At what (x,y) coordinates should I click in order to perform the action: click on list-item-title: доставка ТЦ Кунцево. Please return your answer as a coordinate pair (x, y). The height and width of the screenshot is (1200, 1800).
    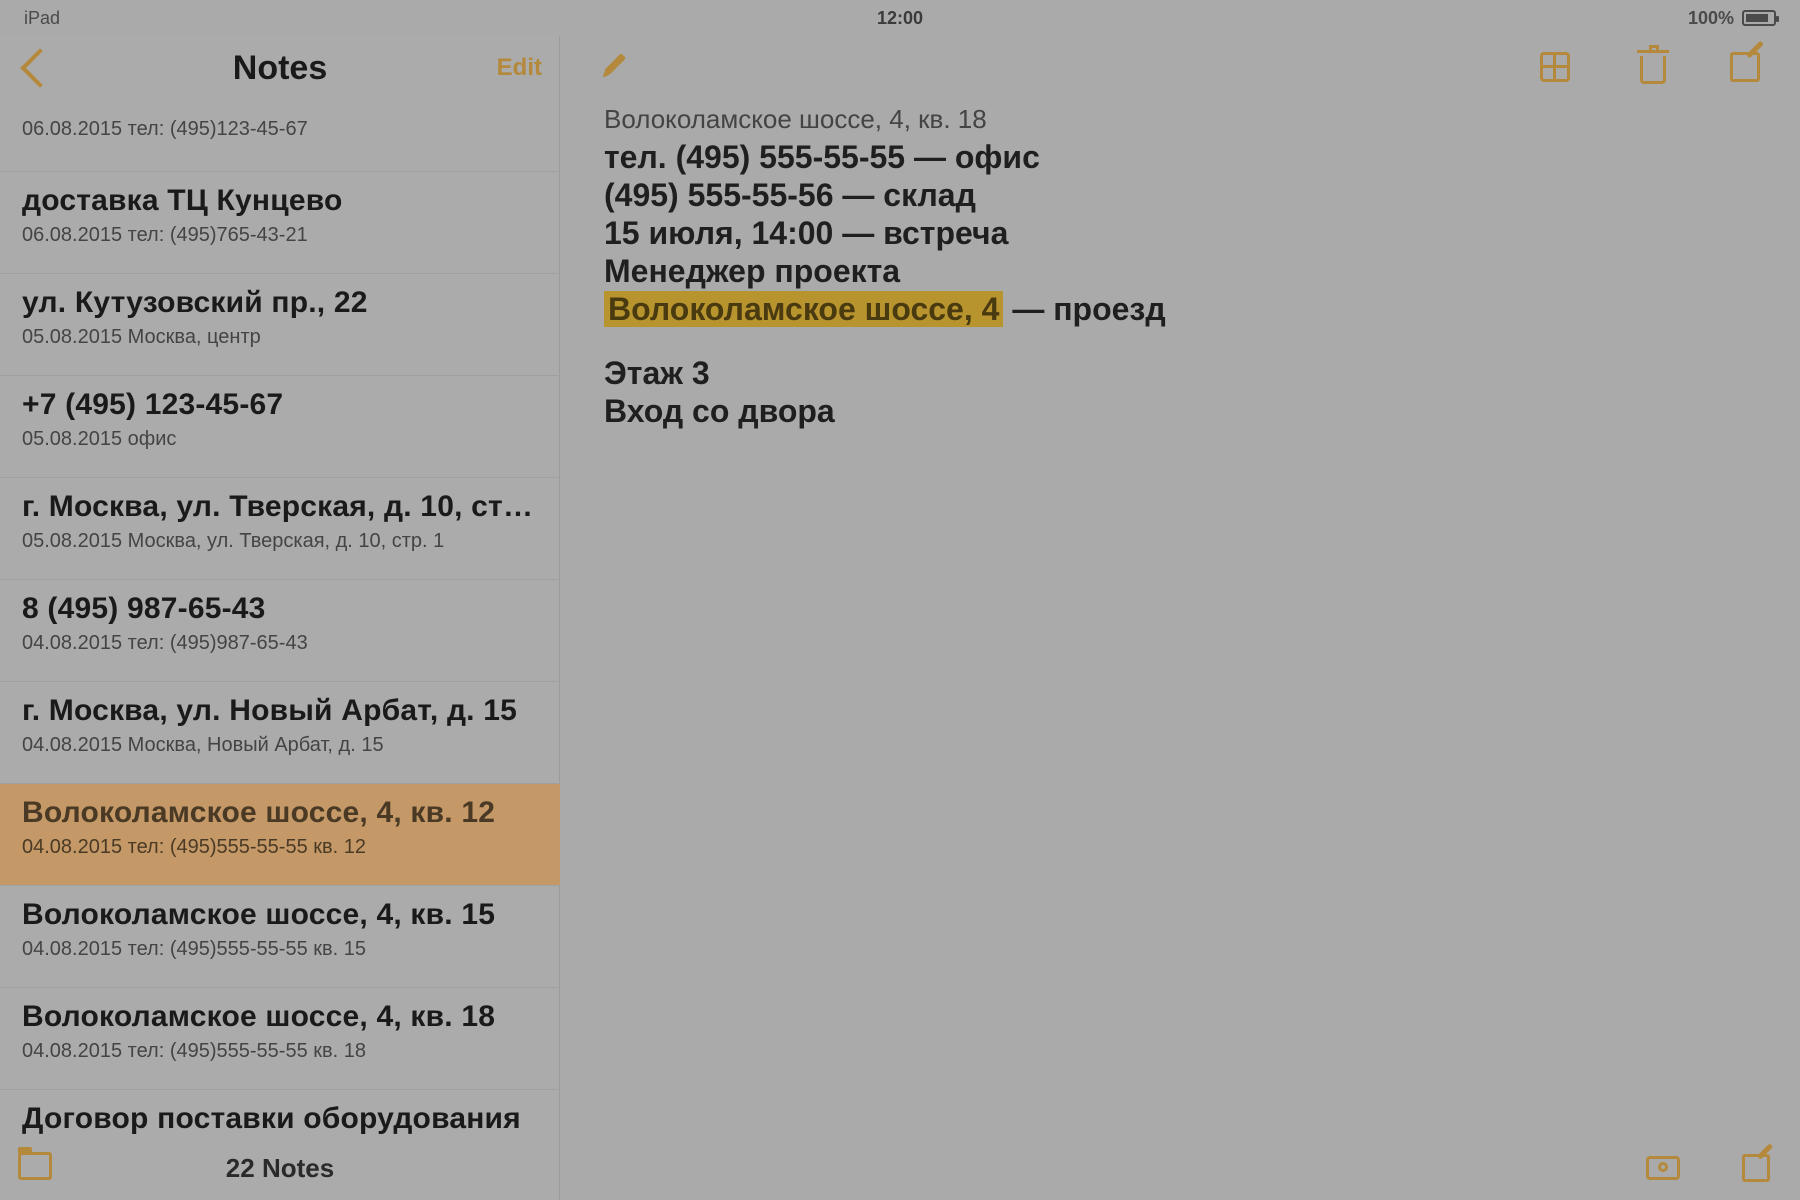
    Looking at the image, I should click on (182, 200).